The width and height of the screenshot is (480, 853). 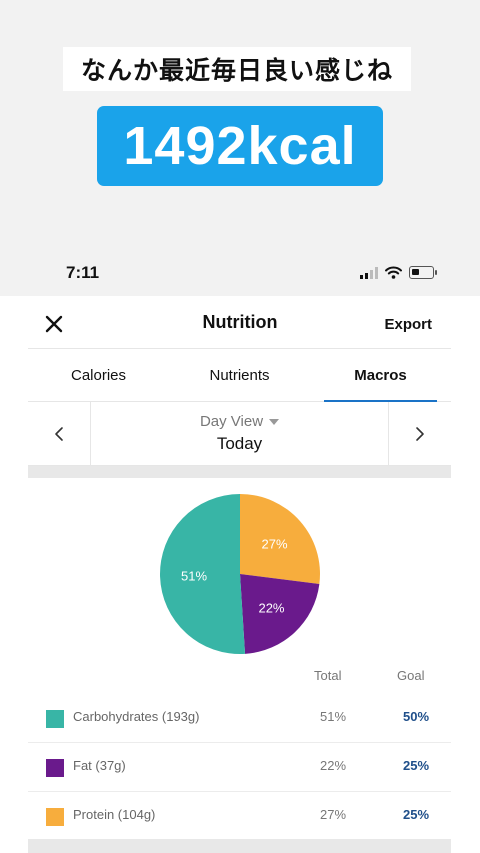 What do you see at coordinates (333, 765) in the screenshot?
I see `macro-total: 22%` at bounding box center [333, 765].